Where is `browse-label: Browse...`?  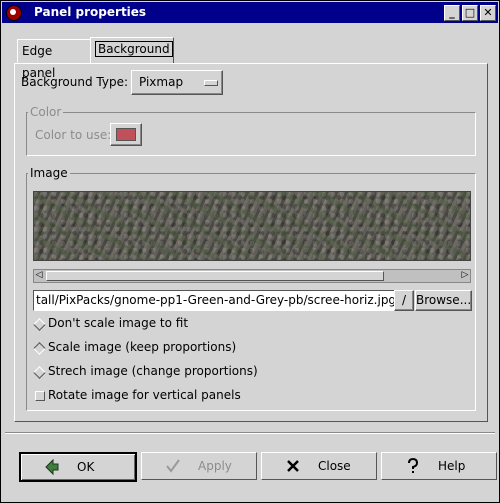
browse-label: Browse... is located at coordinates (444, 300).